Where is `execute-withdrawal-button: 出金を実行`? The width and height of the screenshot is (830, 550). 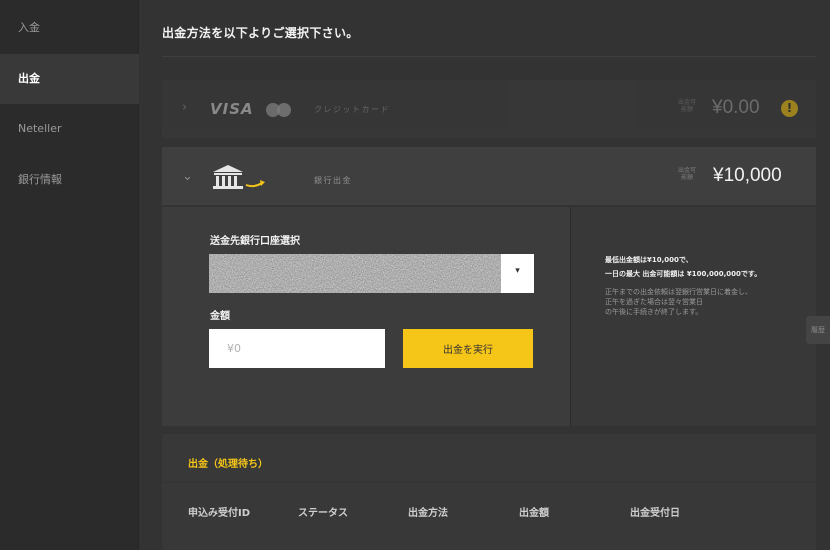 execute-withdrawal-button: 出金を実行 is located at coordinates (468, 348).